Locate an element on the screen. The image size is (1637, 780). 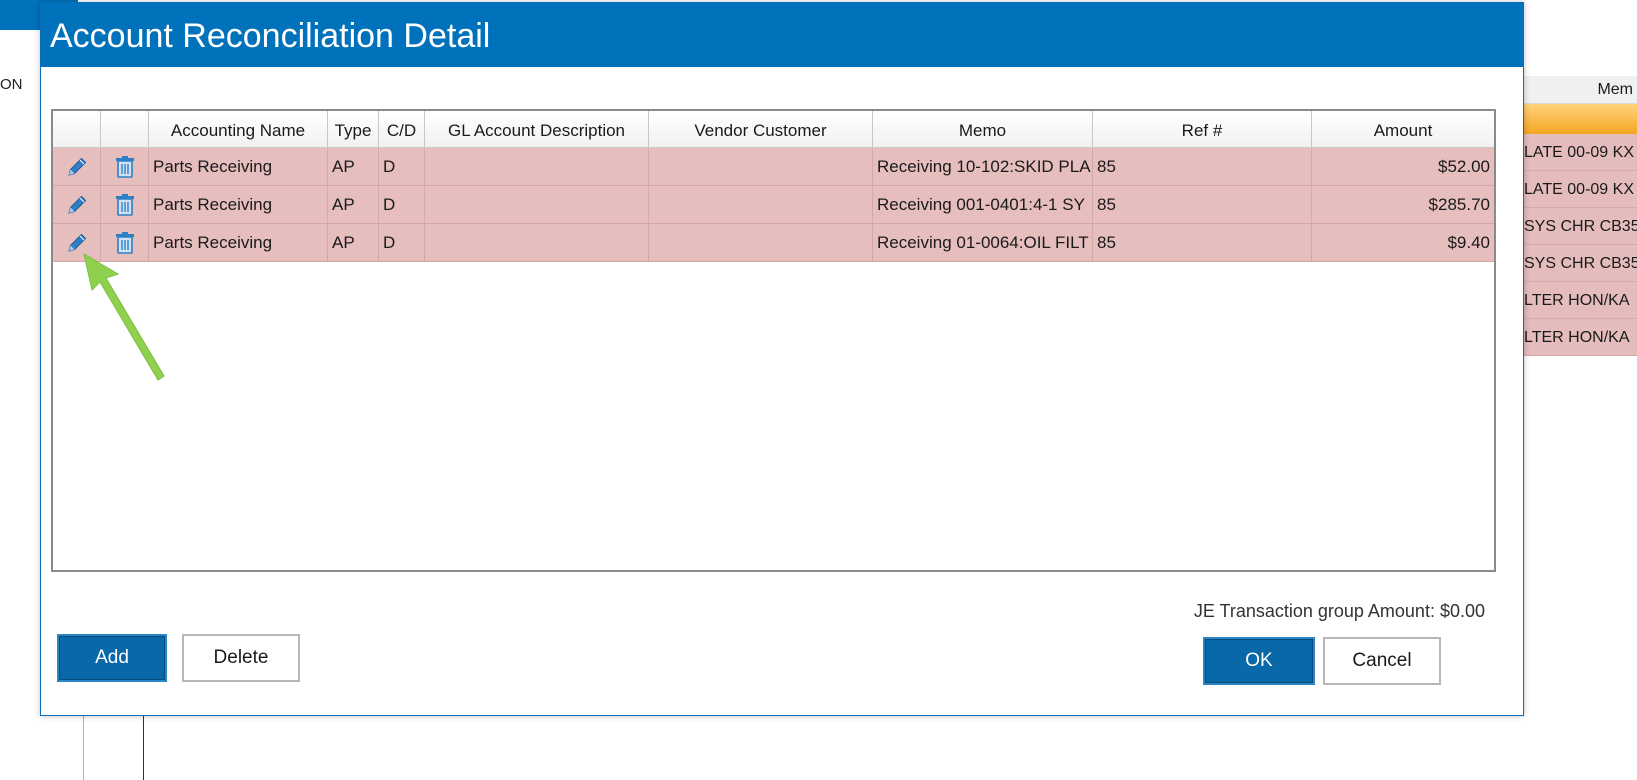
background-memo-header: Mem is located at coordinates (1578, 90).